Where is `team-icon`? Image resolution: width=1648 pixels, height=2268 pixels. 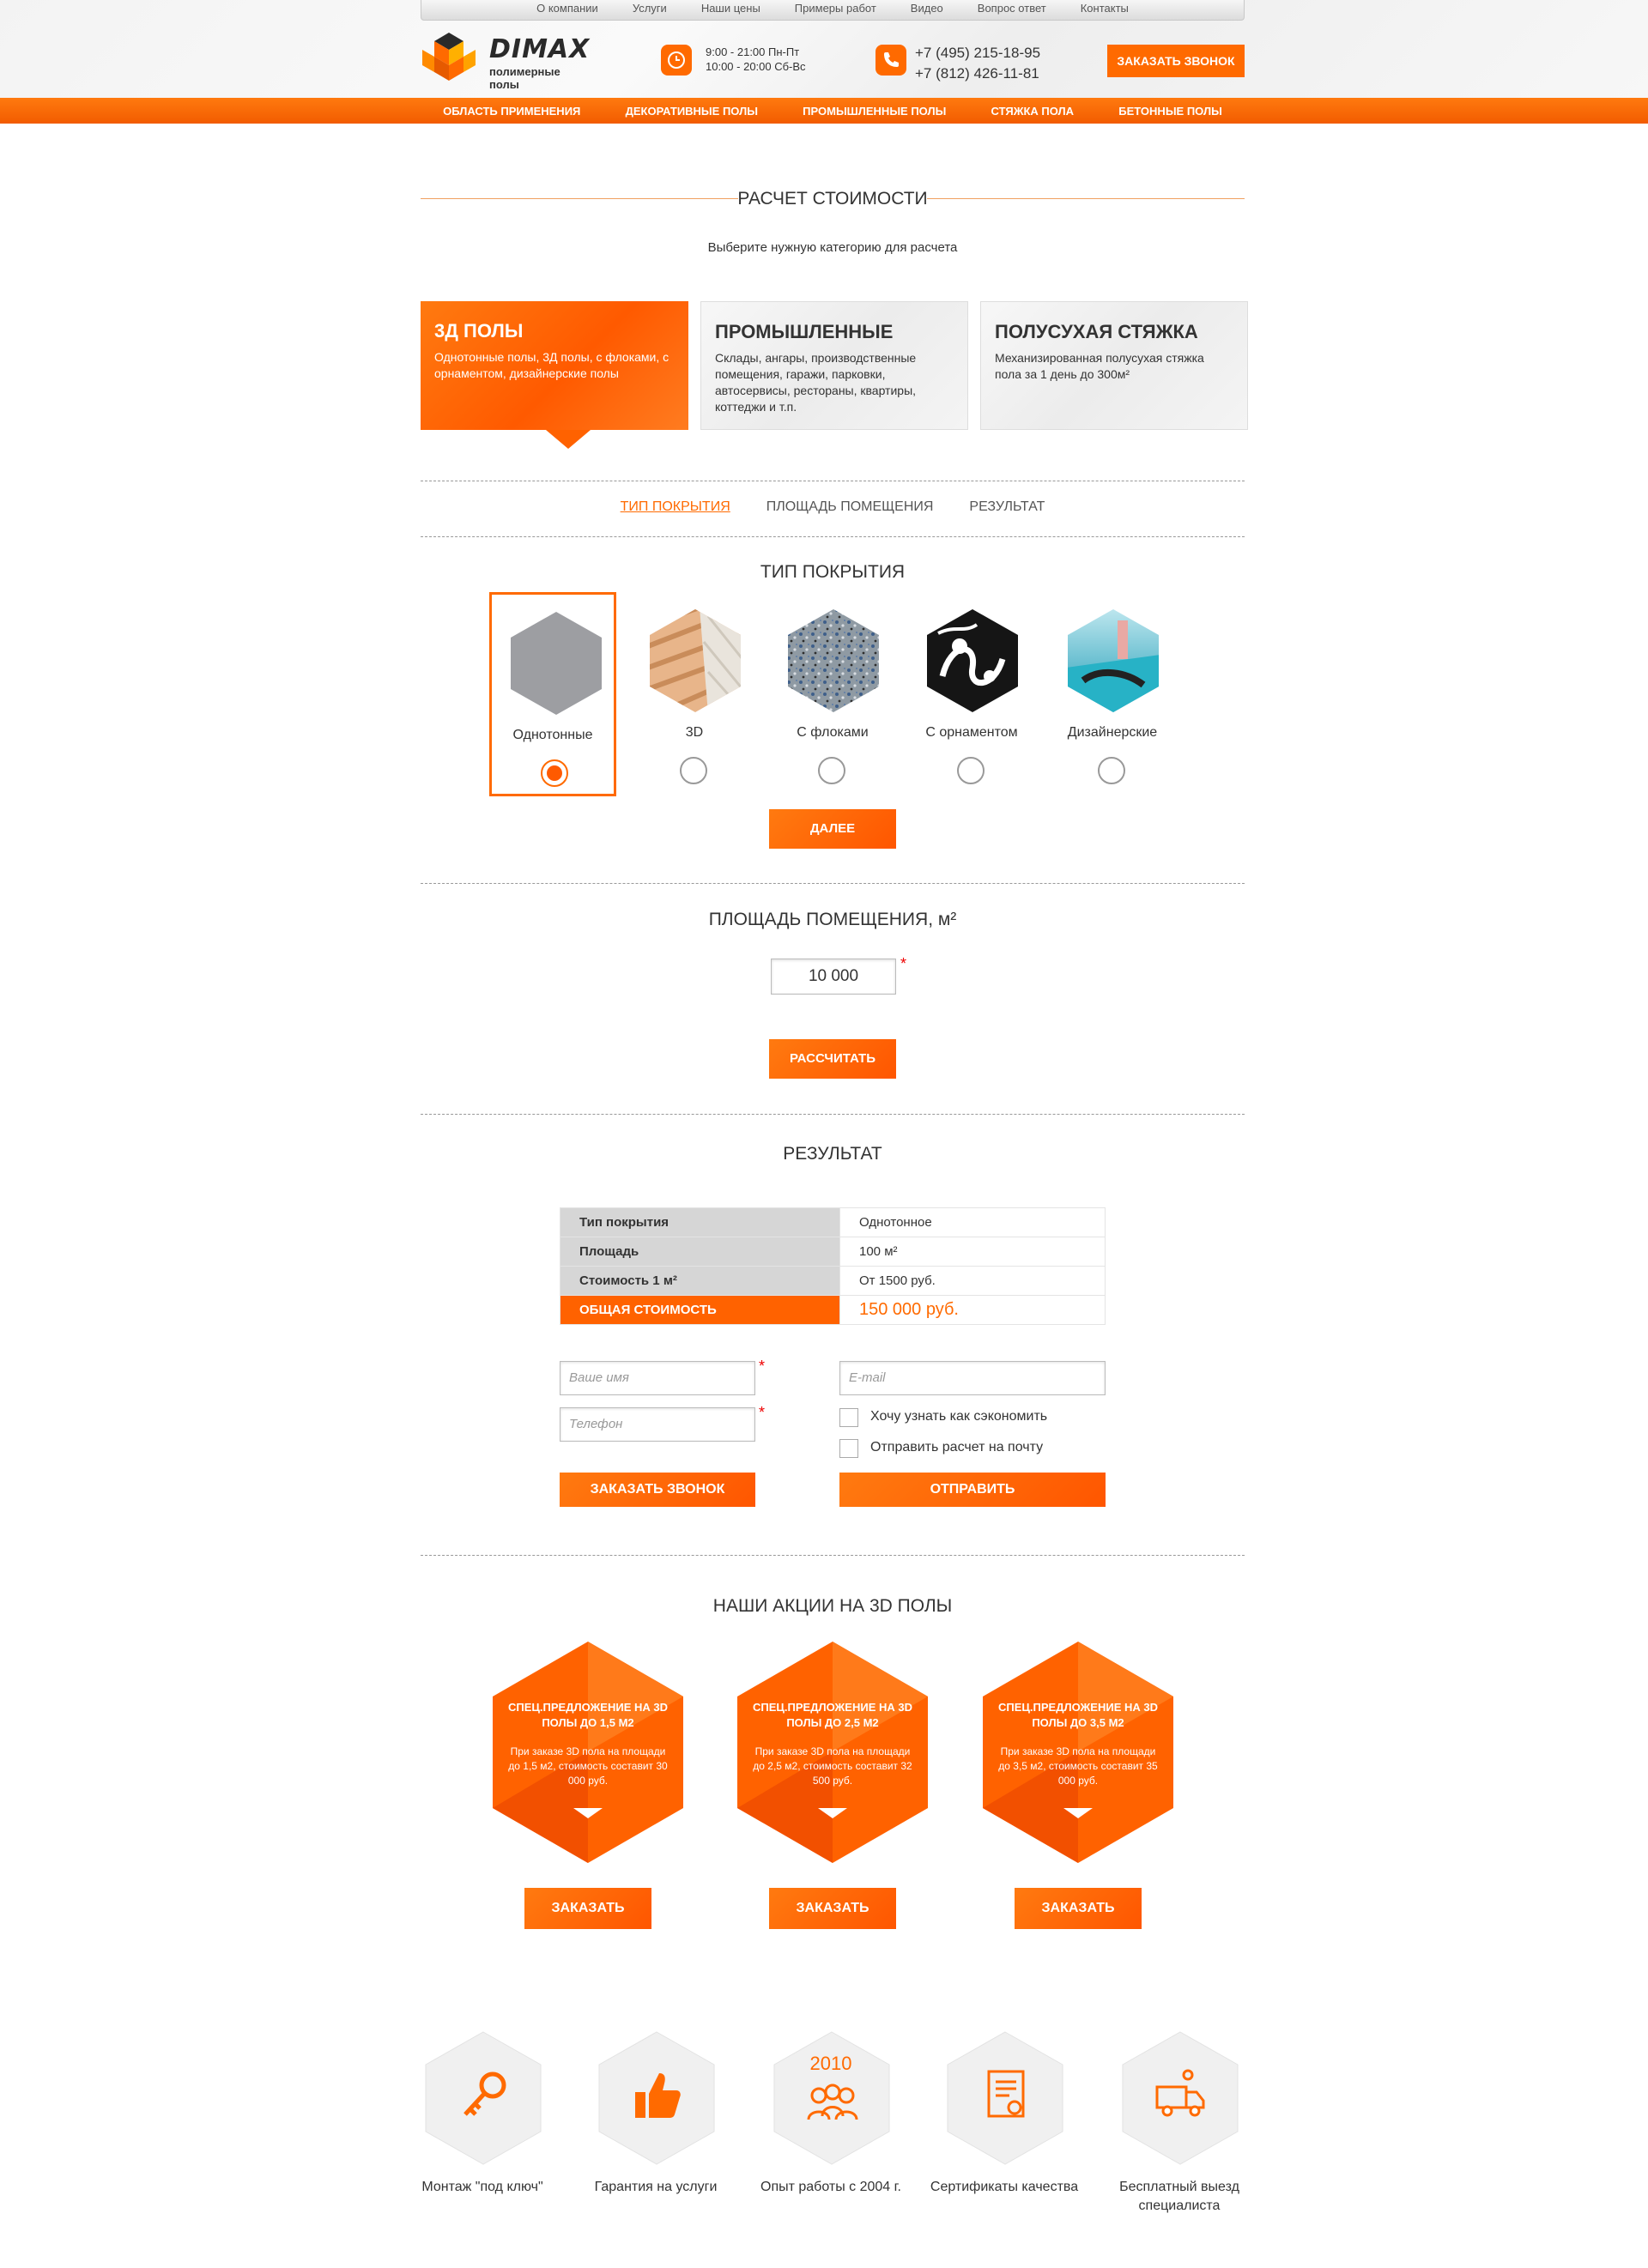 team-icon is located at coordinates (832, 2102).